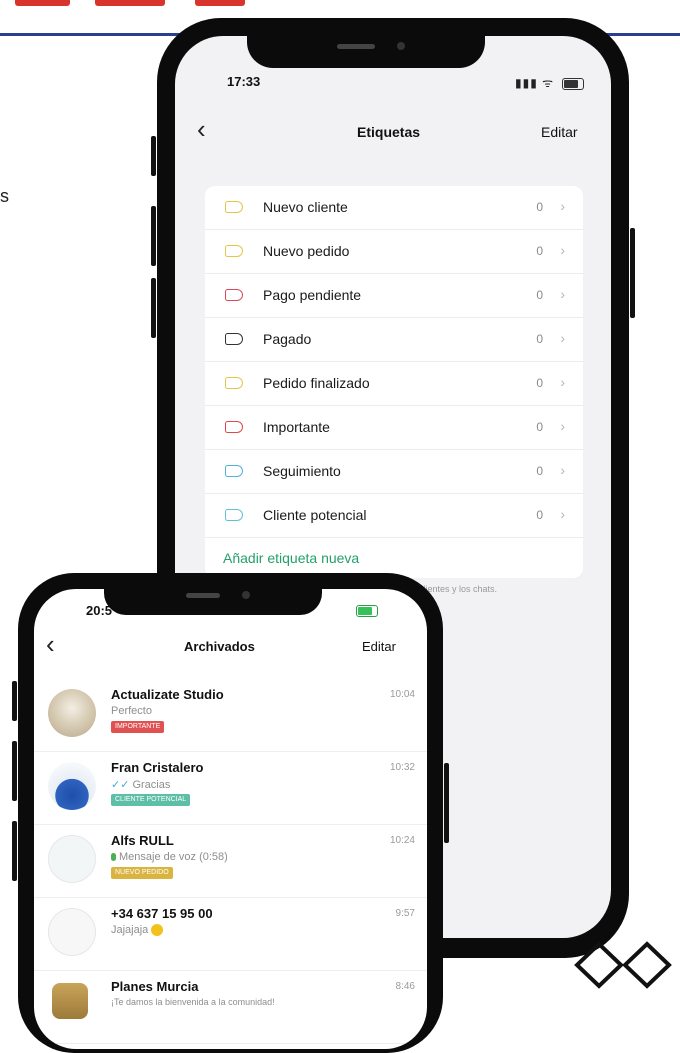 This screenshot has height=1053, width=680. What do you see at coordinates (402, 840) in the screenshot?
I see `chat-time: 10:24` at bounding box center [402, 840].